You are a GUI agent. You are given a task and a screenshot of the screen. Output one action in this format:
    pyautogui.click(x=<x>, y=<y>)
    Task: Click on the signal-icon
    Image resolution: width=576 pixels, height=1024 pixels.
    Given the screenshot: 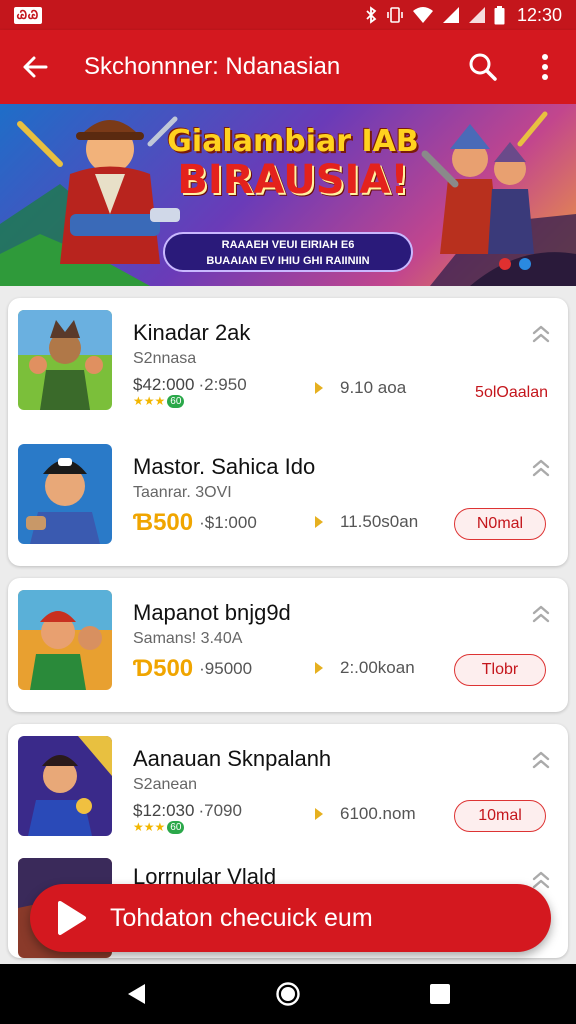 What is the action you would take?
    pyautogui.click(x=450, y=15)
    